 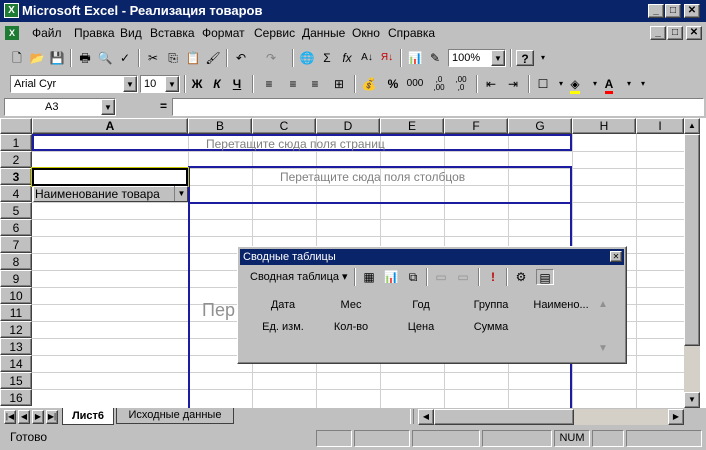 I want to click on sort-desc-icon: Я↓, so click(x=387, y=58).